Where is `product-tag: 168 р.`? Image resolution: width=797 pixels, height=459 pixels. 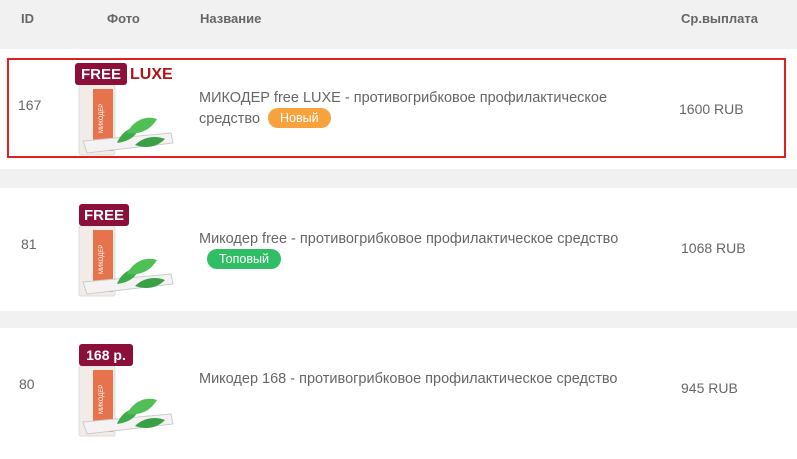 product-tag: 168 р. is located at coordinates (106, 355).